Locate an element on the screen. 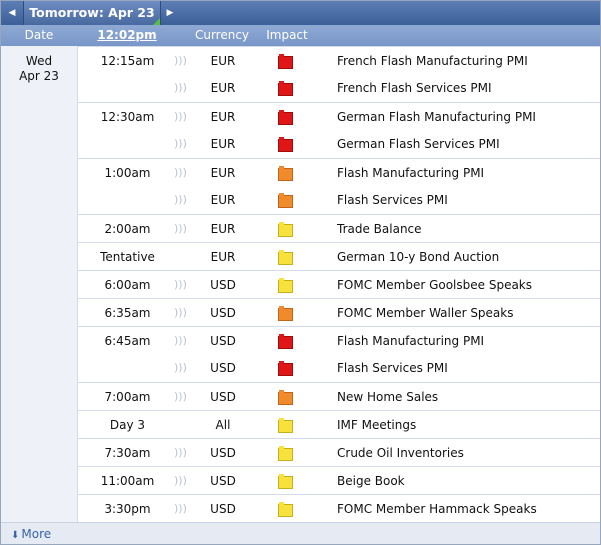 The image size is (601, 545). event-row: 7:30am))) USD Crude Oil Inventories is located at coordinates (339, 452).